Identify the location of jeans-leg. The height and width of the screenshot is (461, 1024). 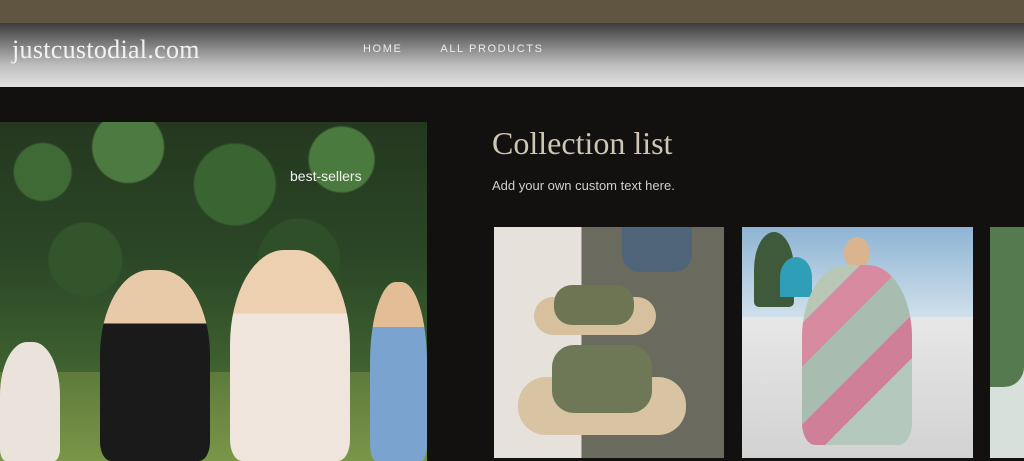
(657, 249).